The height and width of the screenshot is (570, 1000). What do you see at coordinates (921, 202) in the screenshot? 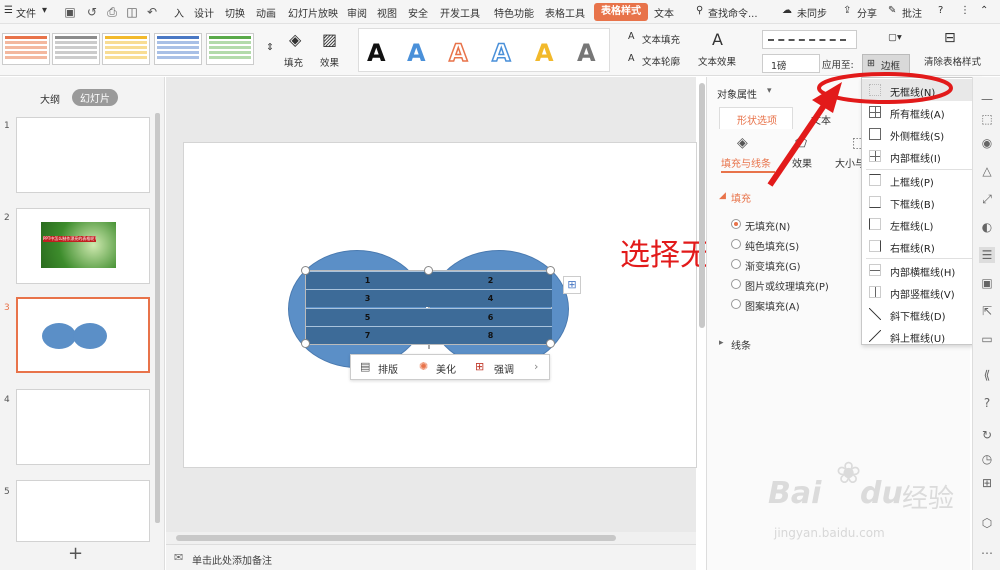
I see `menu-item-bottom-border: 下框线(B)` at bounding box center [921, 202].